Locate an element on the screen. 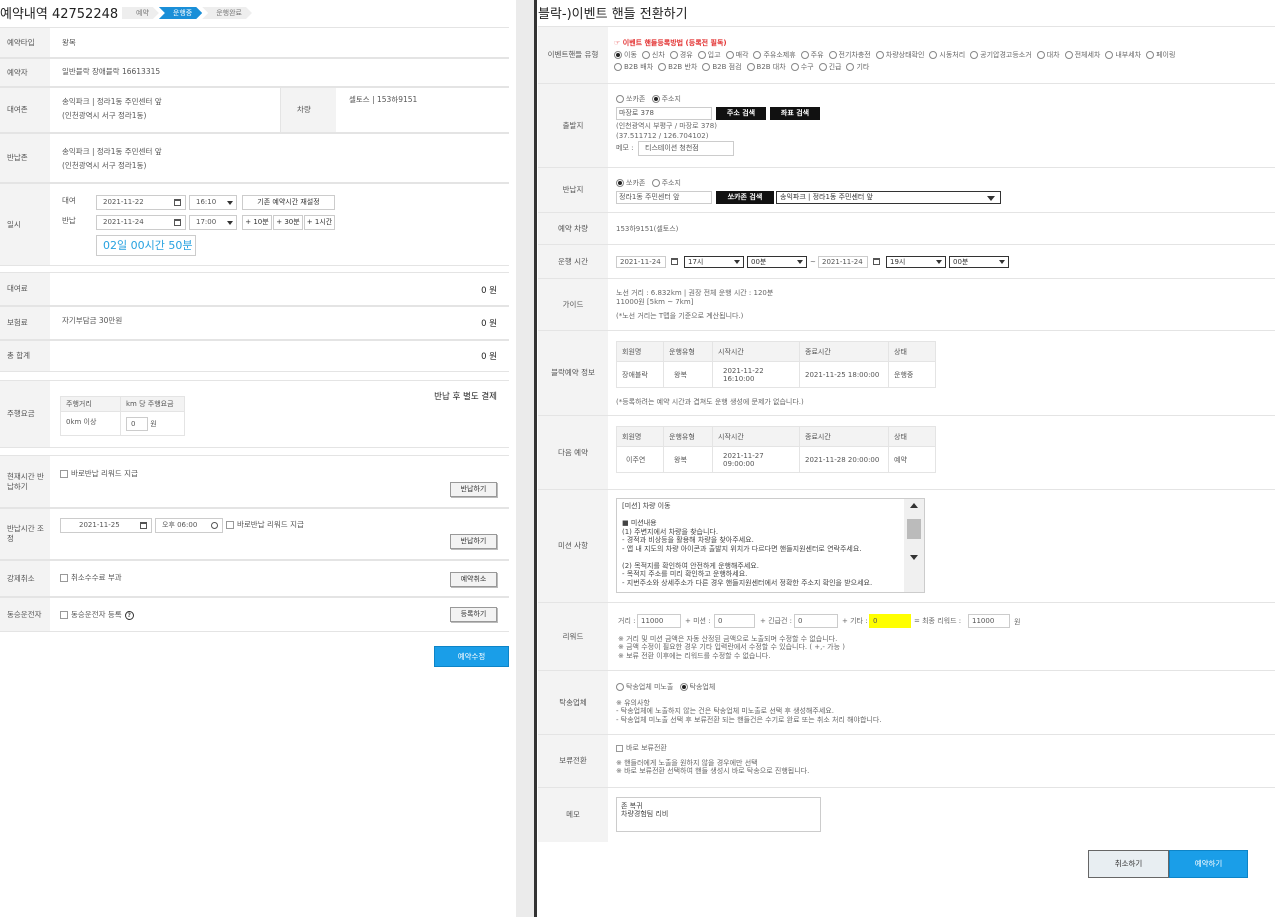  reward-checkbox-row-2: 바로반납 리워드 지급 is located at coordinates (265, 525).